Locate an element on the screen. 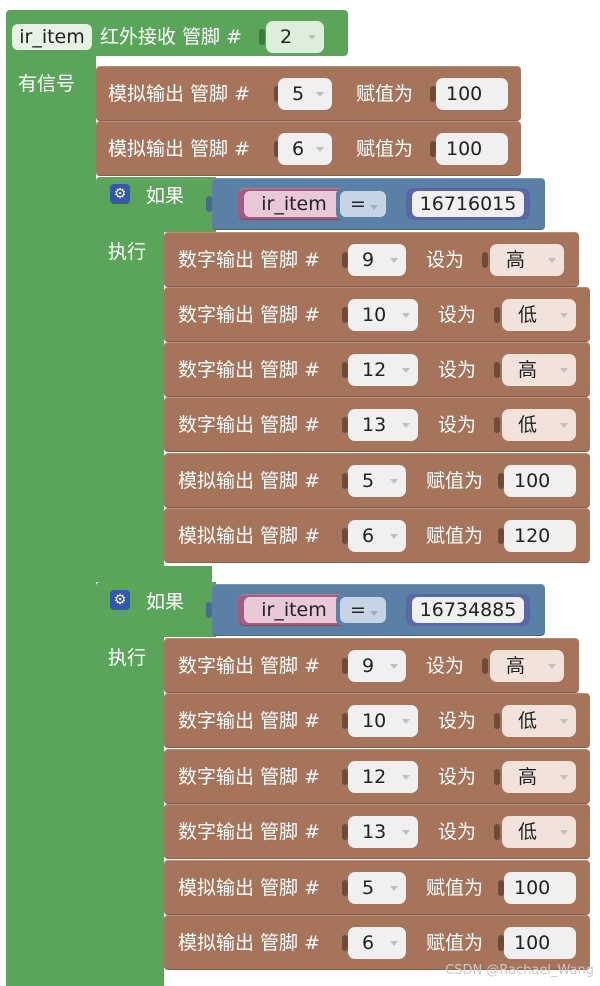 This screenshot has width=600, height=986. has-signal-label: 有信号 is located at coordinates (47, 84).